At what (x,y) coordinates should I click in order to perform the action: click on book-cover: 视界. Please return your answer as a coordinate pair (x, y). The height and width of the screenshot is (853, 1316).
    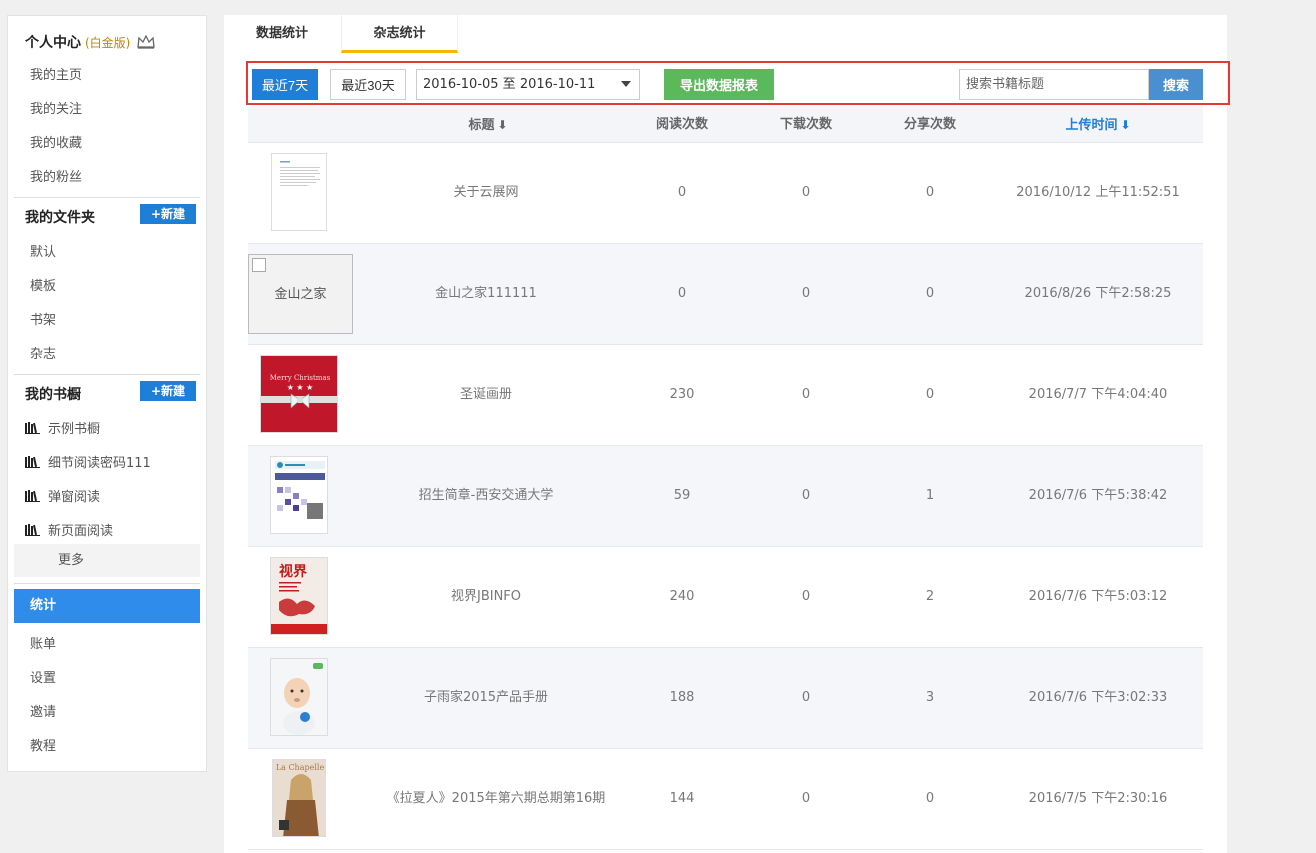
    Looking at the image, I should click on (299, 596).